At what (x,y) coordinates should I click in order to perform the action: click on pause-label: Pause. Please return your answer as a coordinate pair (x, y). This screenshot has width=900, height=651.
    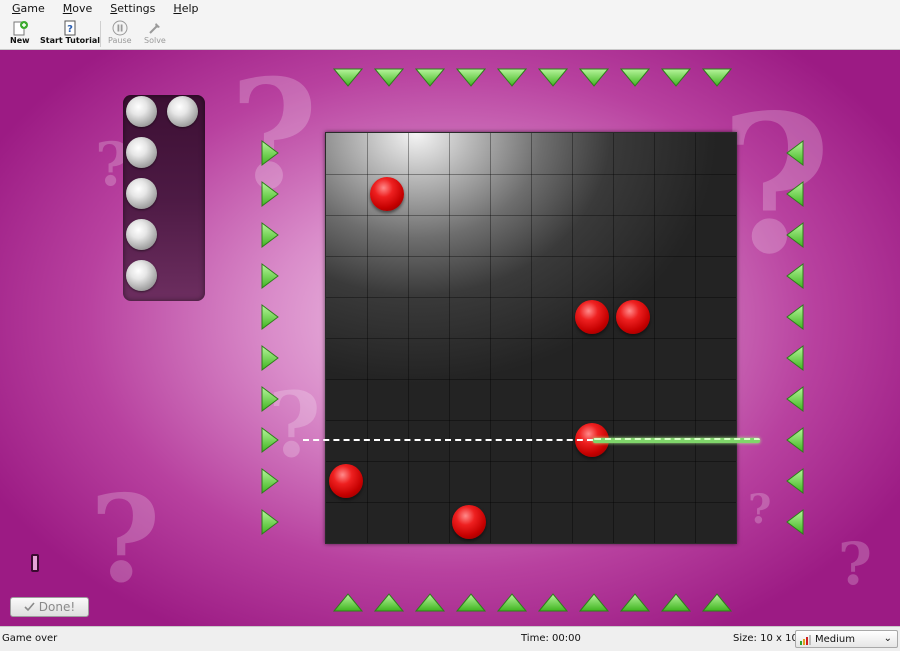
    Looking at the image, I should click on (120, 40).